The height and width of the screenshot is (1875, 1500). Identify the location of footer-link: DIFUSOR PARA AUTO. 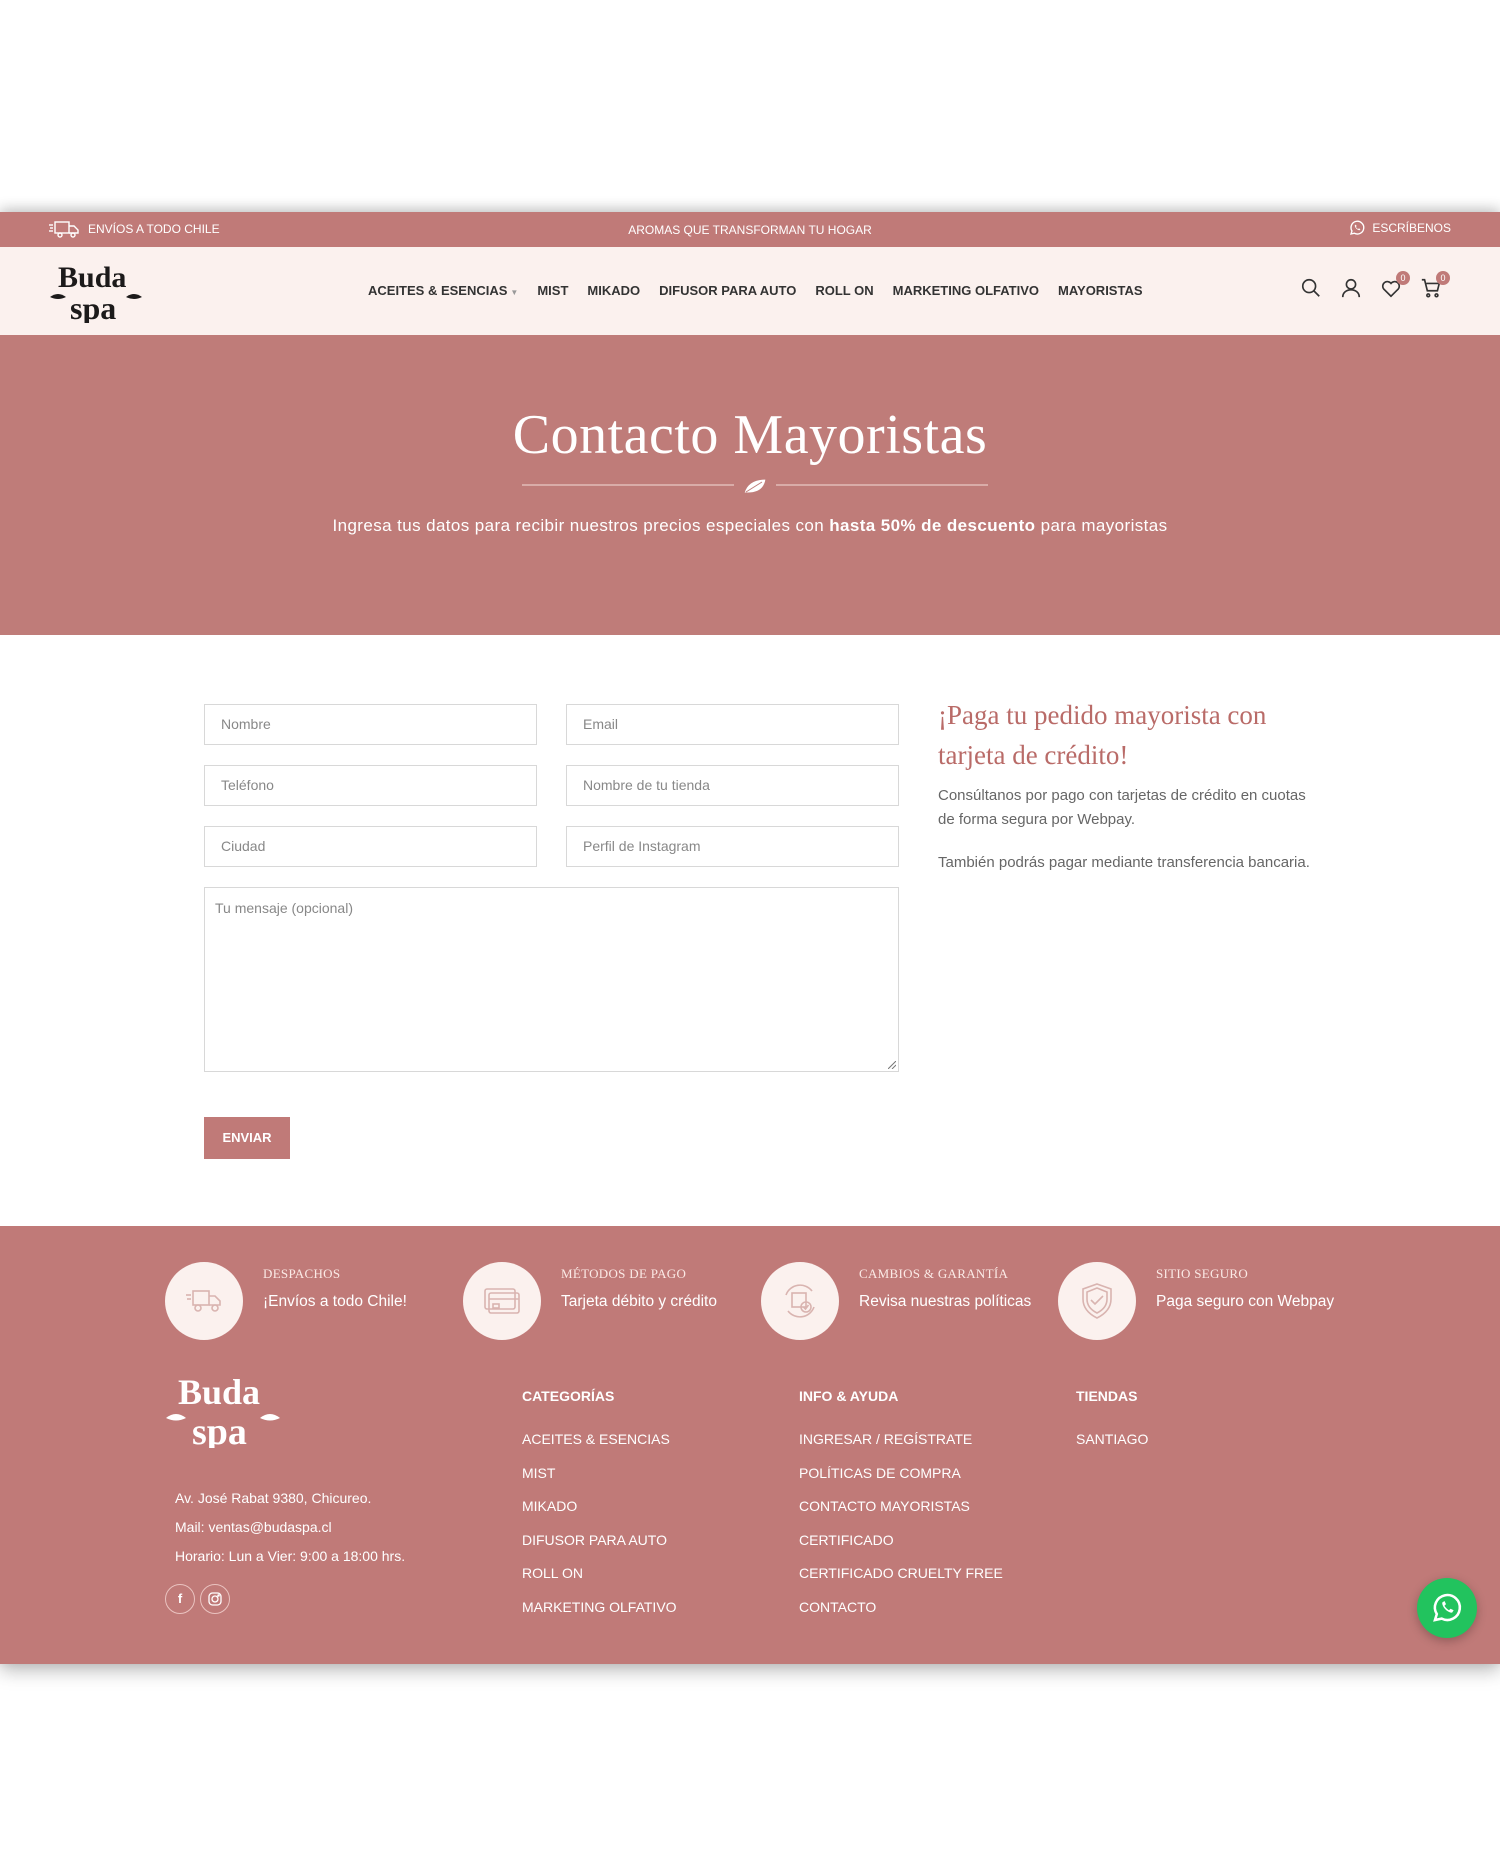
(594, 1540).